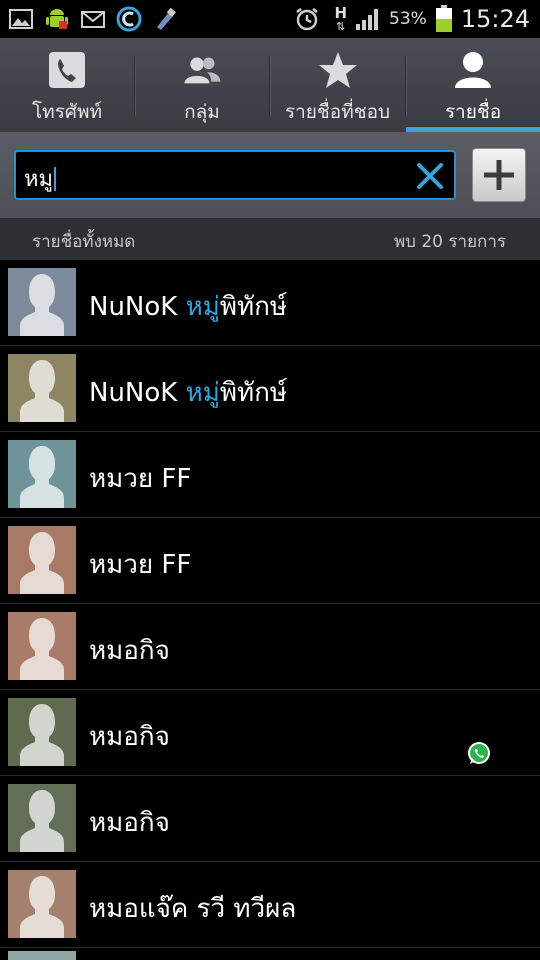  What do you see at coordinates (21, 19) in the screenshot?
I see `image-icon` at bounding box center [21, 19].